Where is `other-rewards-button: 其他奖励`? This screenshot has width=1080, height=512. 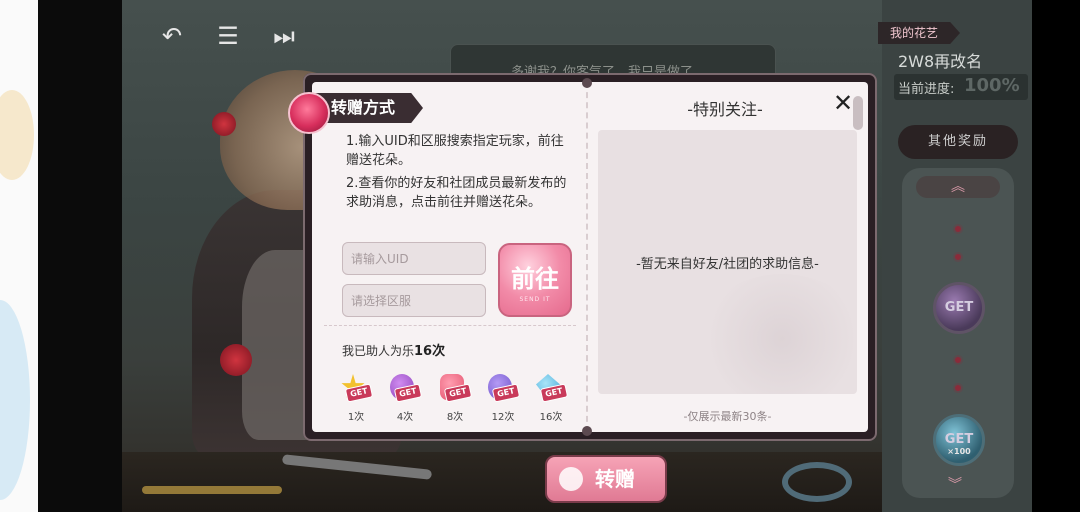 other-rewards-button: 其他奖励 is located at coordinates (958, 142).